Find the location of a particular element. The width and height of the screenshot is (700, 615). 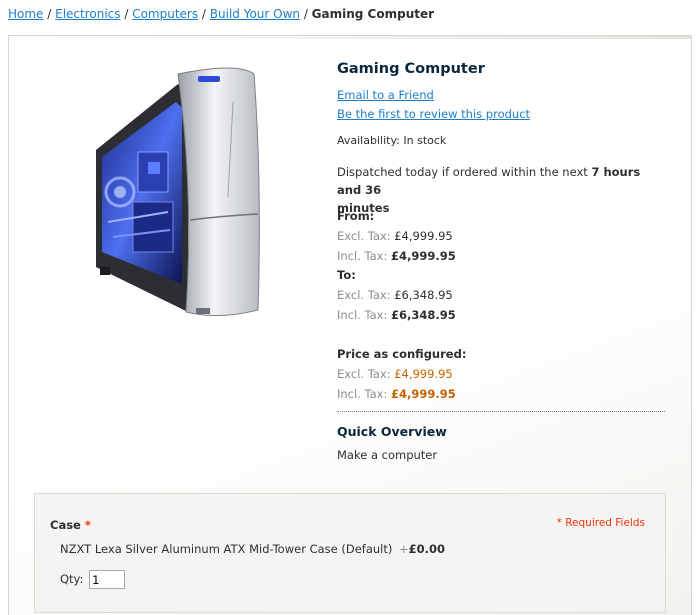

breadcrumb-electronics: Electronics is located at coordinates (87, 14).